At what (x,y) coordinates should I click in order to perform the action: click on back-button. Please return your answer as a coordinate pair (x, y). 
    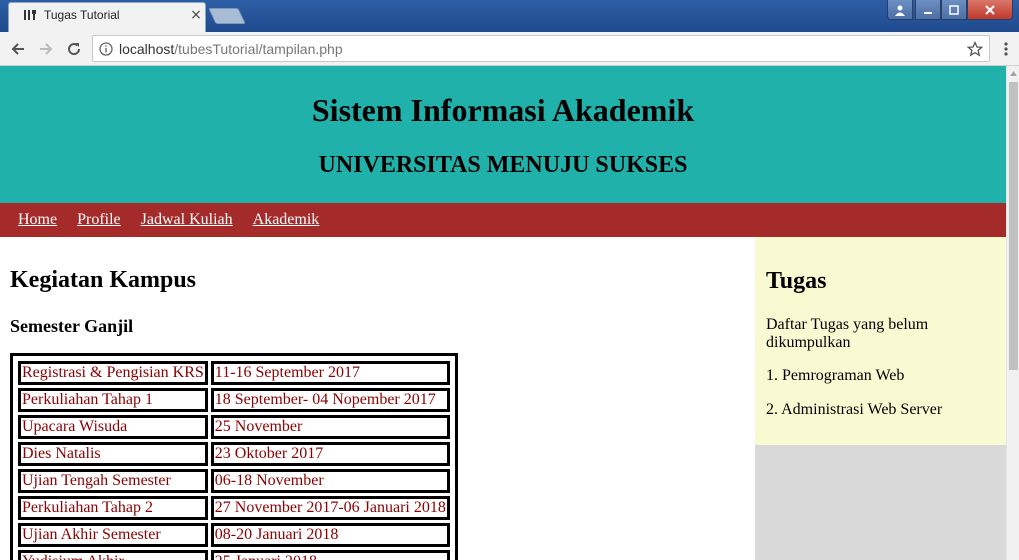
    Looking at the image, I should click on (18, 49).